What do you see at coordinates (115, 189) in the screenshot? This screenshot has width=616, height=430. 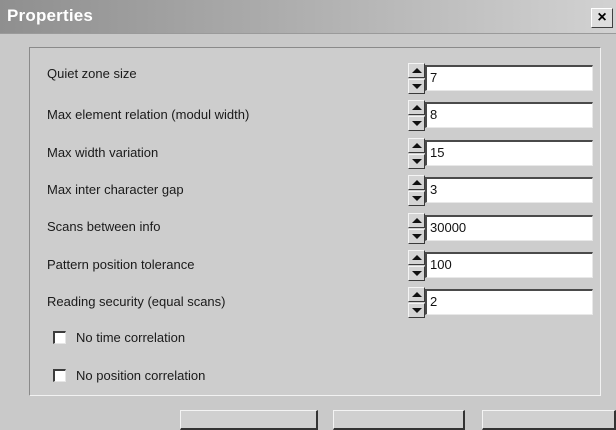 I see `max-inter-character-gap-label: Max inter character gap` at bounding box center [115, 189].